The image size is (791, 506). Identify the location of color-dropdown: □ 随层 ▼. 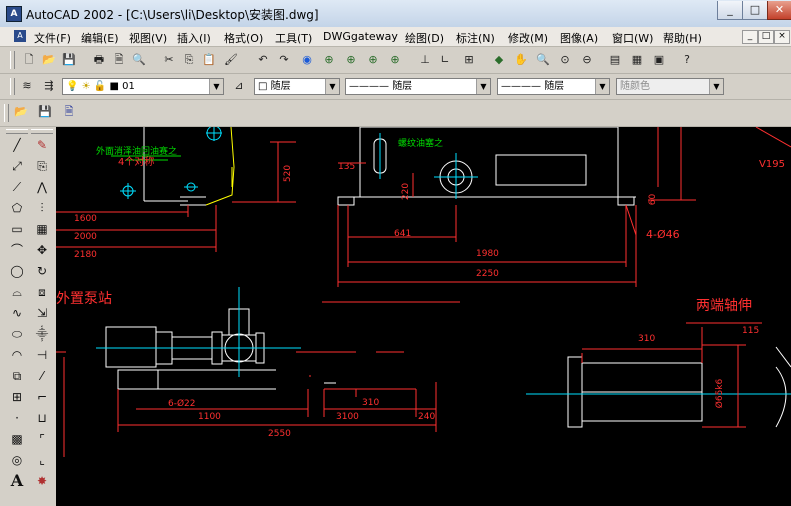
(297, 86).